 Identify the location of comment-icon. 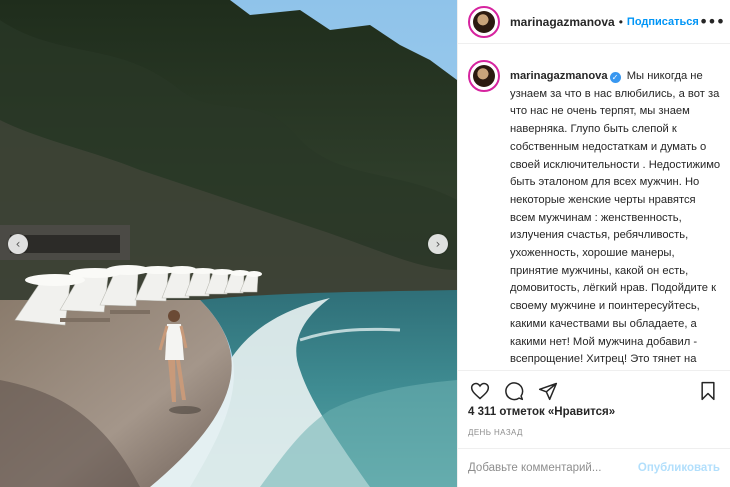
(514, 390).